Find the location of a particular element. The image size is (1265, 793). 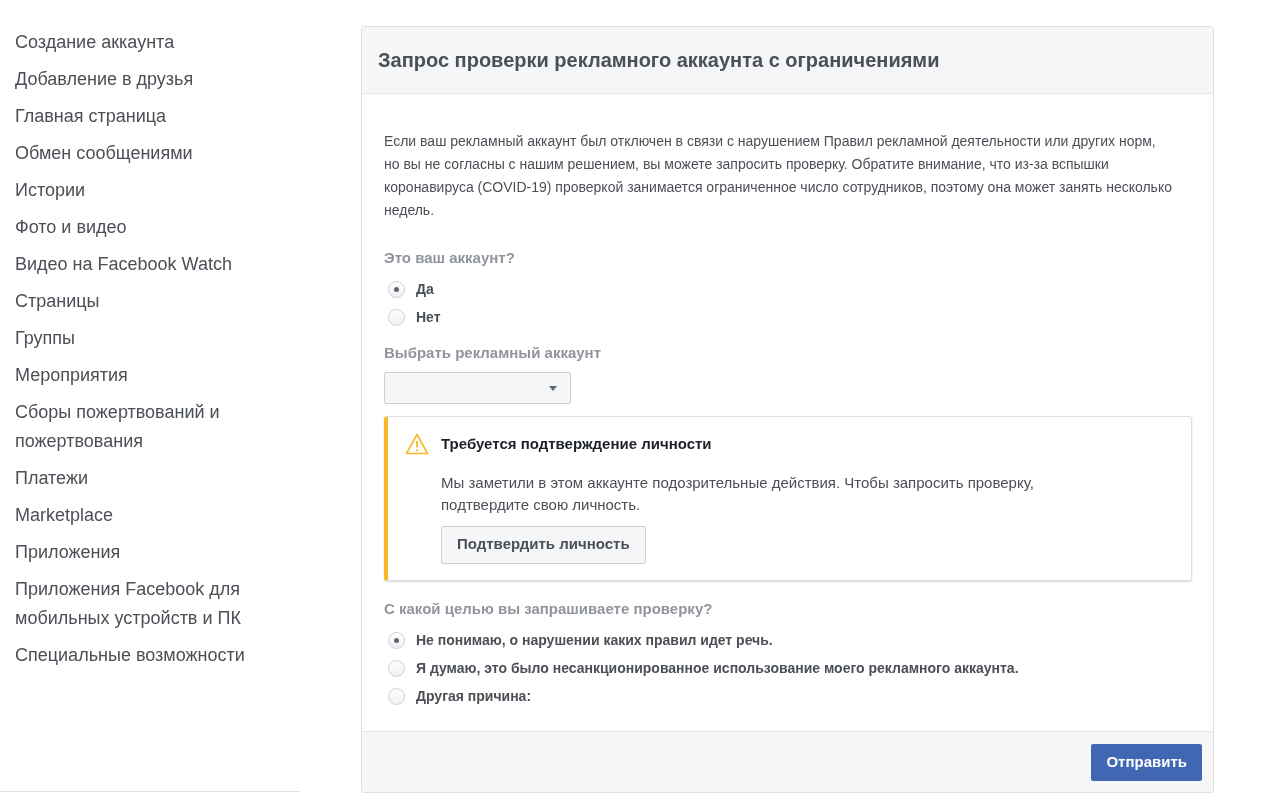

radio-option: Другая причина: is located at coordinates (460, 696).